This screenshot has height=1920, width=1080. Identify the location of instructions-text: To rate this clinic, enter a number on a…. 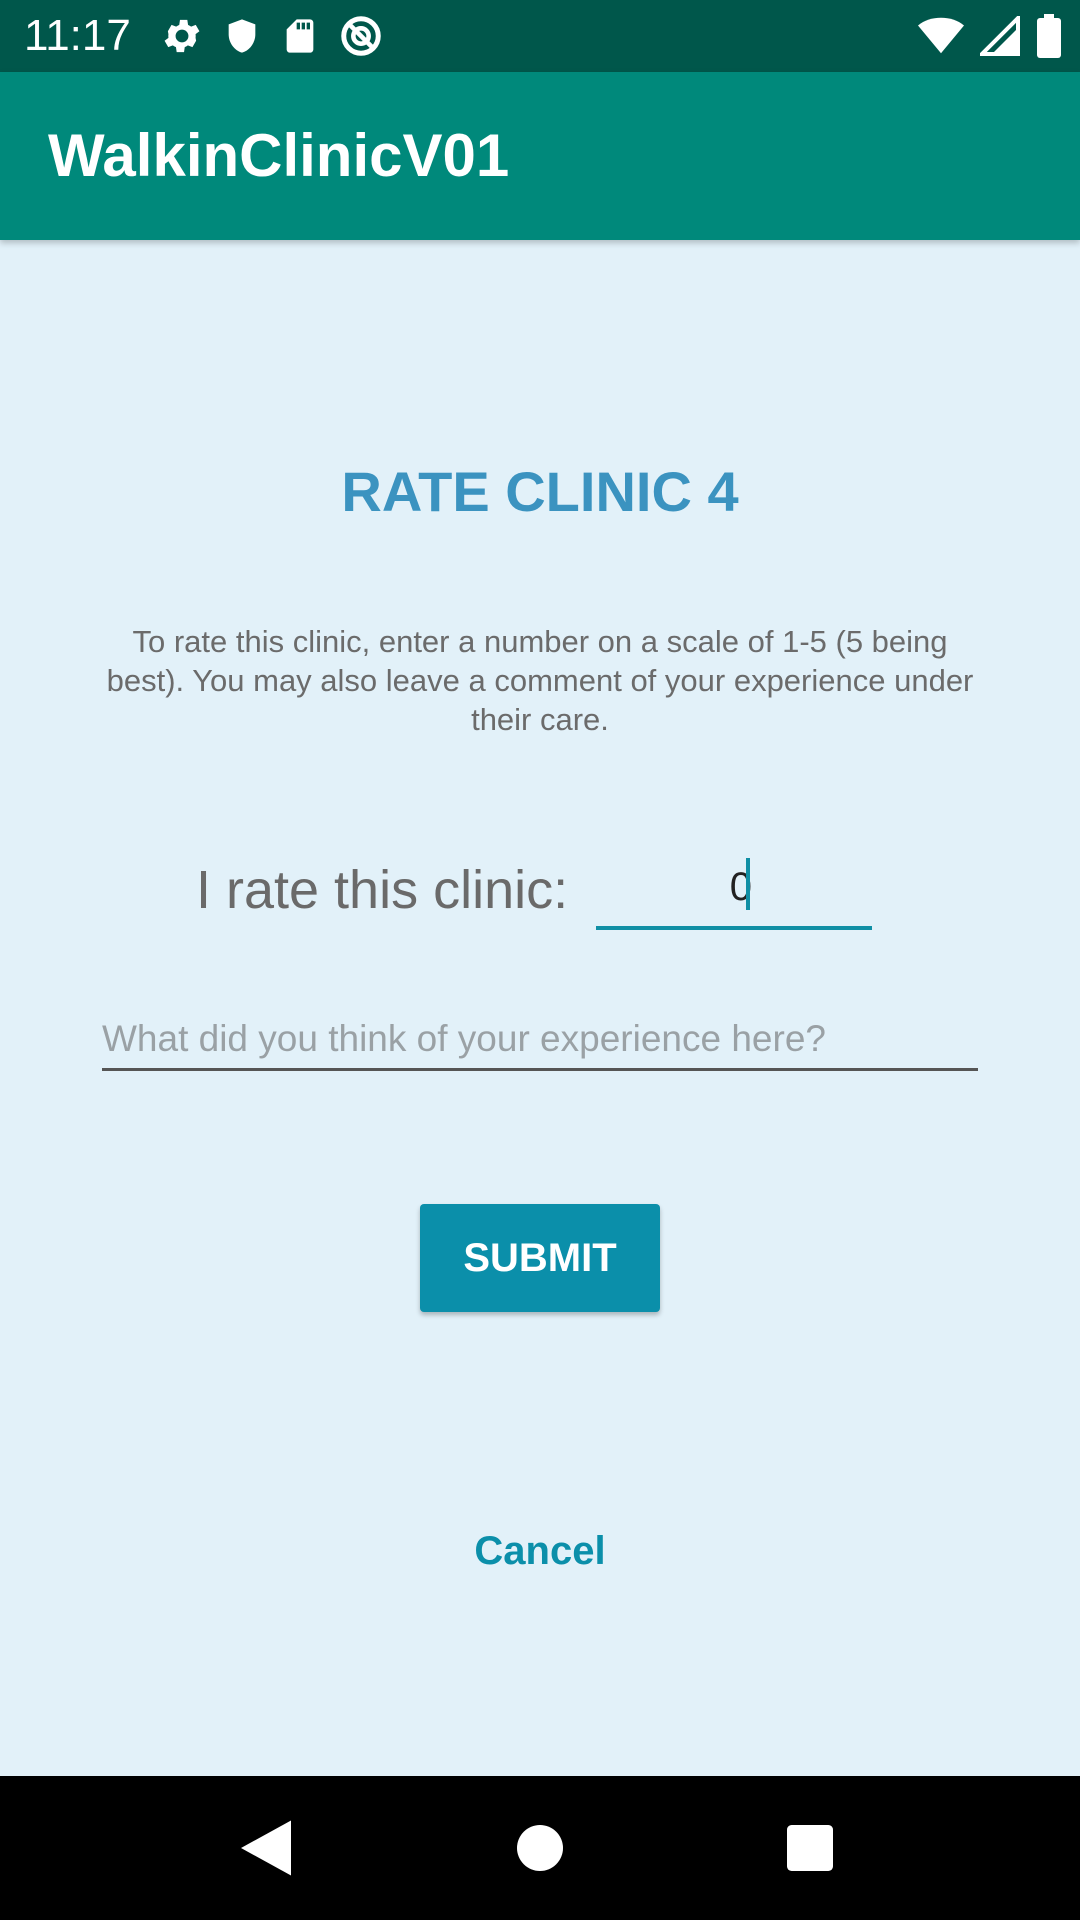
(540, 680).